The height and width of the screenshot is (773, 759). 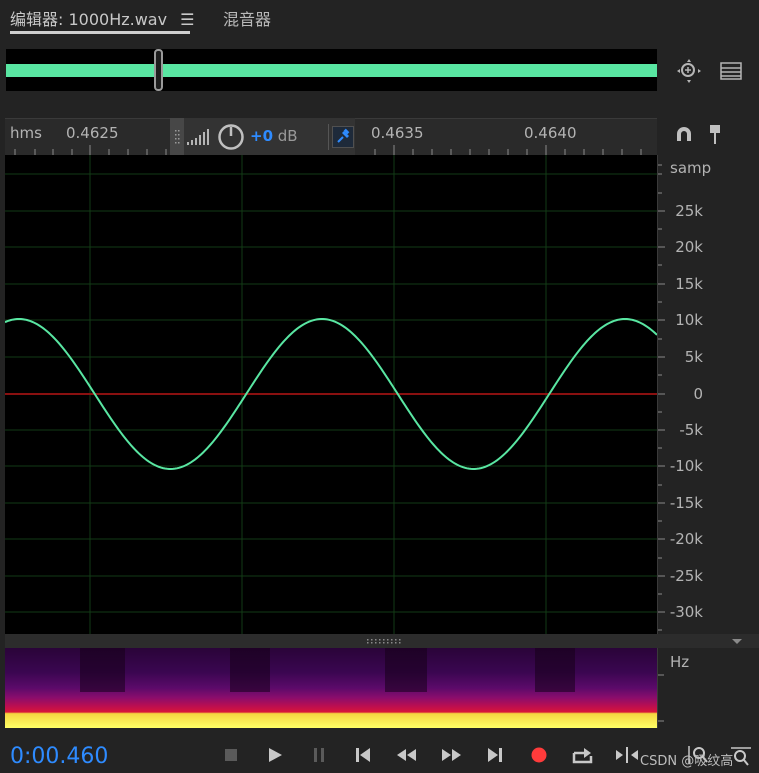 I want to click on go-to-start-button, so click(x=363, y=755).